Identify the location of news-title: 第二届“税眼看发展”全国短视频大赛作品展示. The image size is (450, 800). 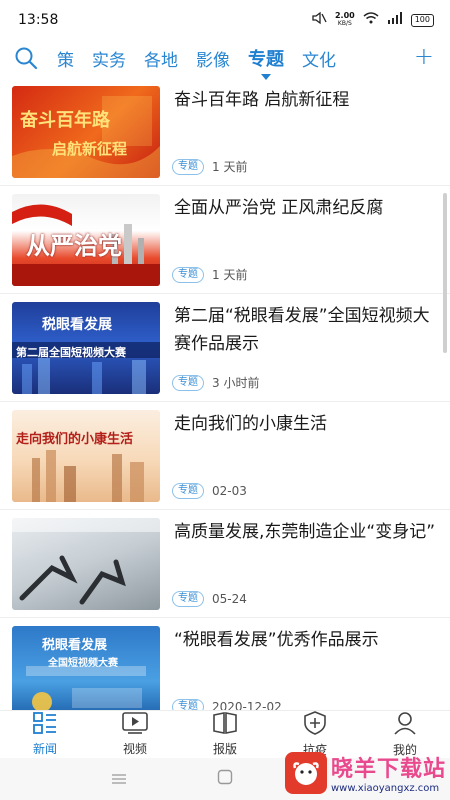
(305, 330).